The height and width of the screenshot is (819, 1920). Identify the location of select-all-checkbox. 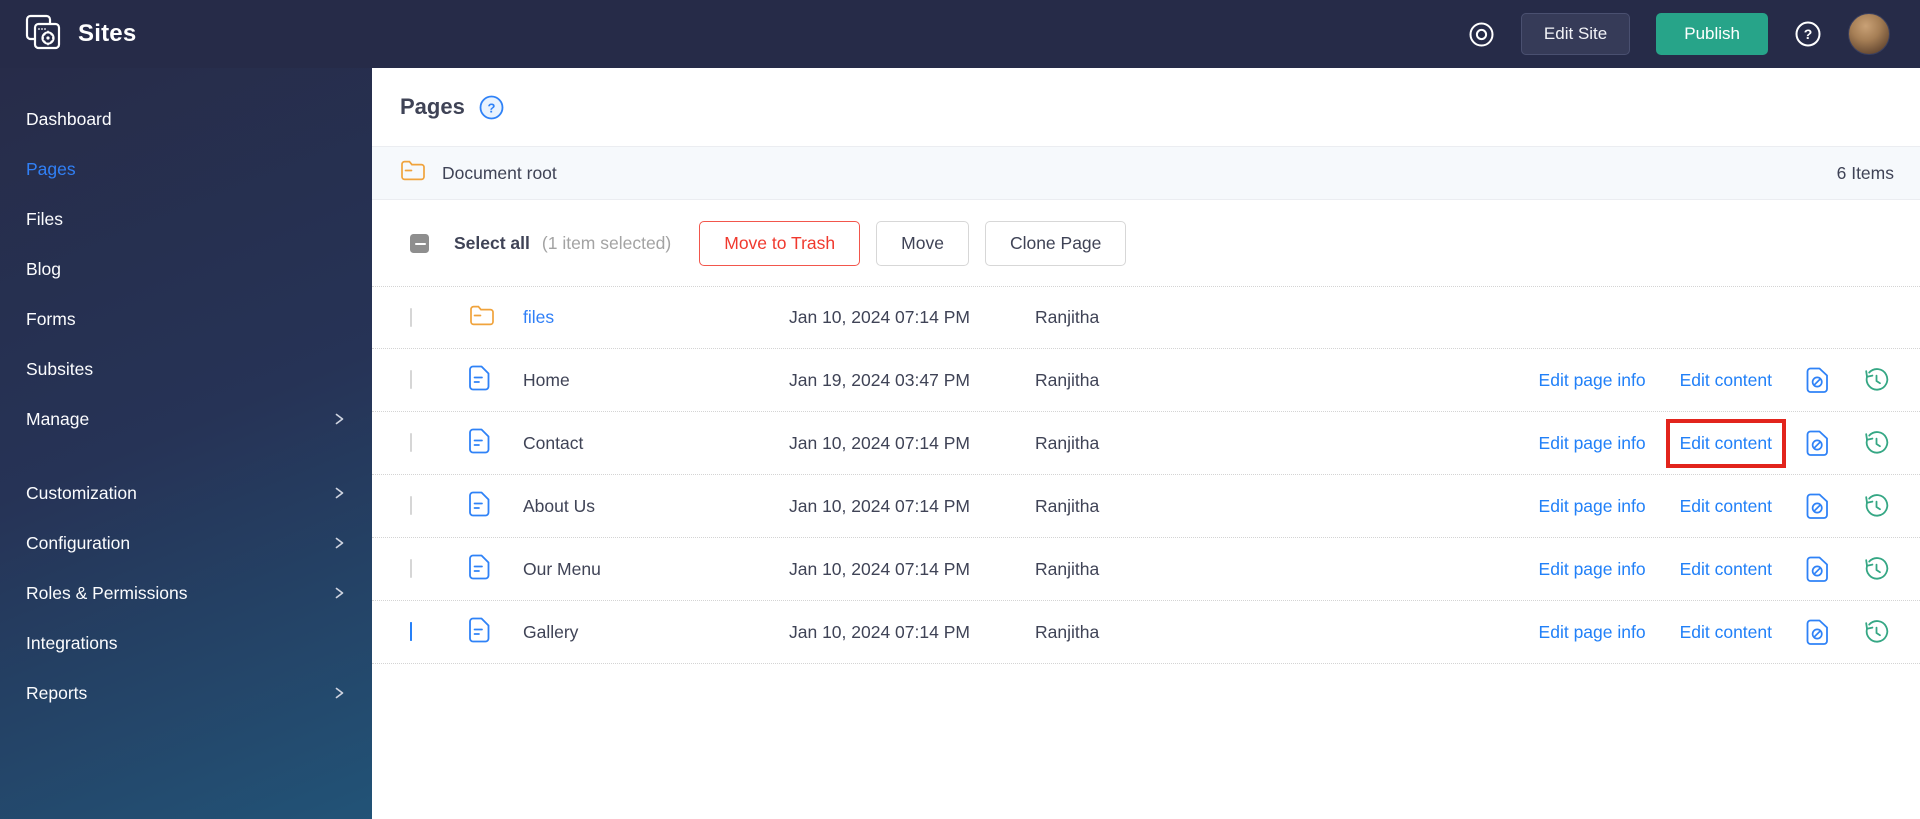
(419, 243).